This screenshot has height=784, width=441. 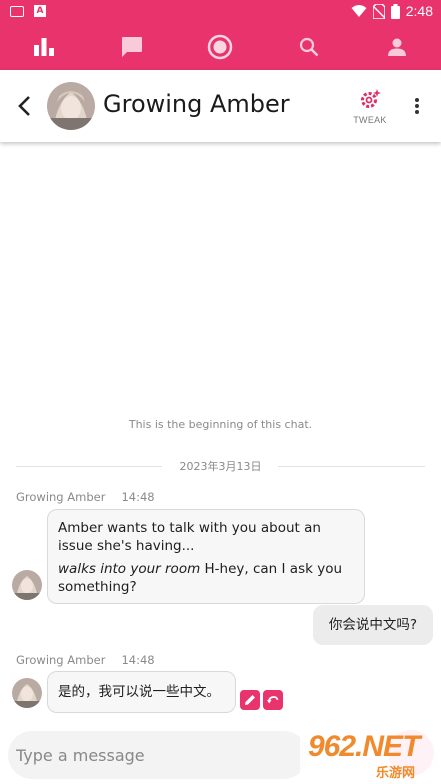 I want to click on date-separator: 2023年3月13日, so click(x=220, y=466).